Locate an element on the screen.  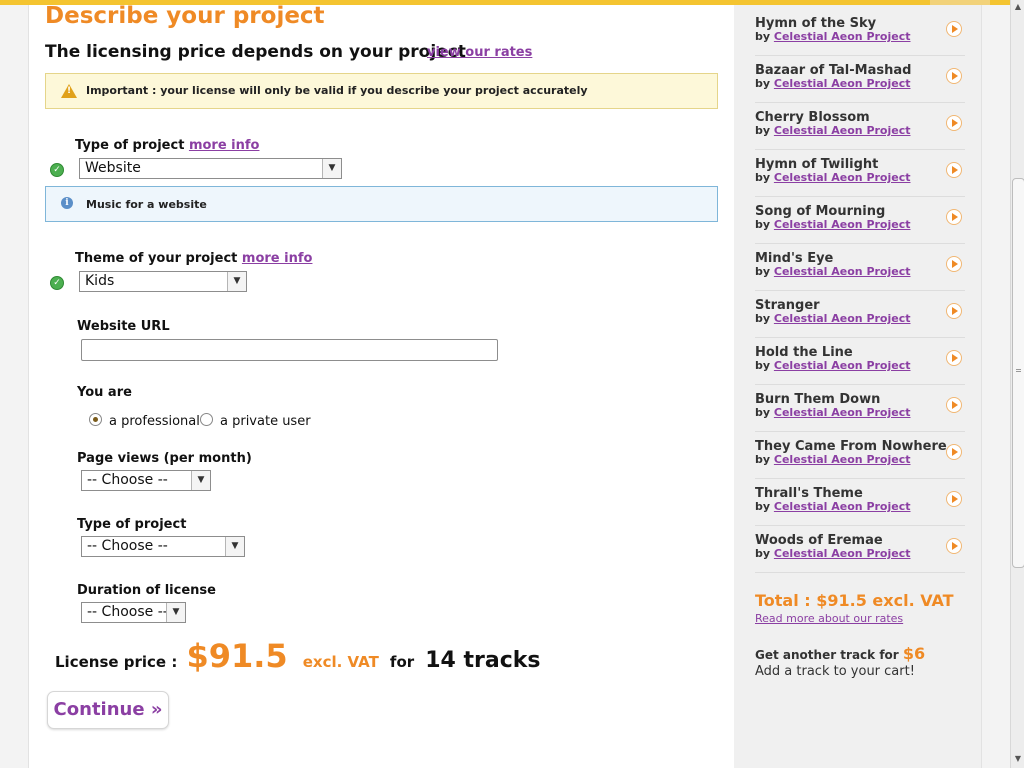
duration-value: -- Choose -- is located at coordinates (127, 612).